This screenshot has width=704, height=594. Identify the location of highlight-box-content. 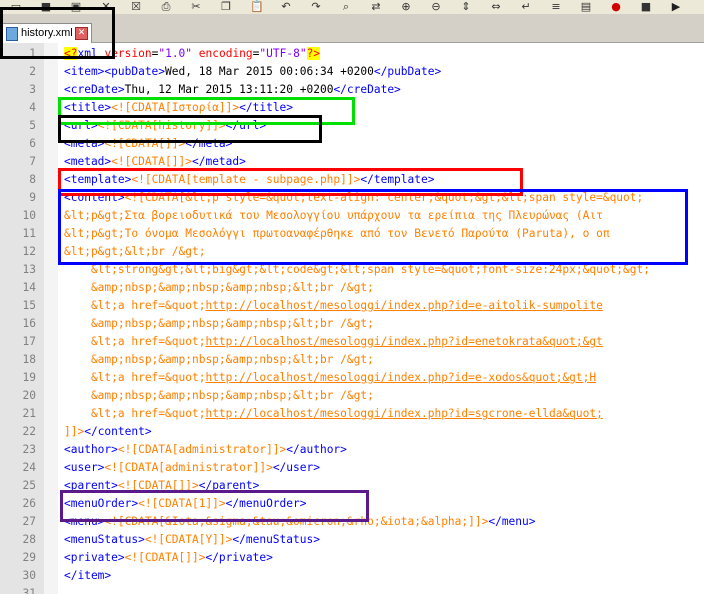
(373, 227).